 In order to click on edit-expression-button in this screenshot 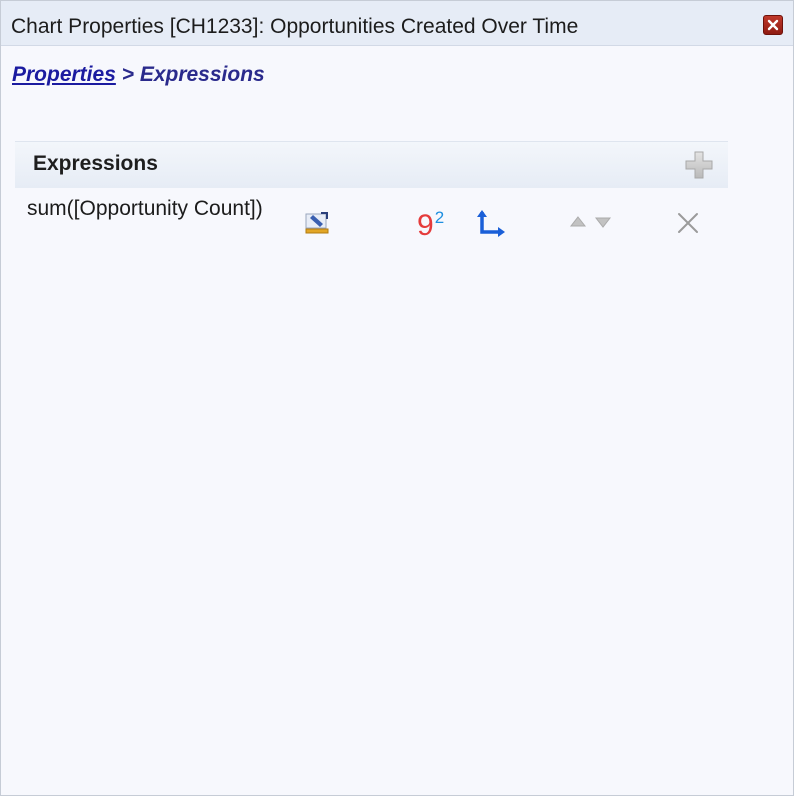, I will do `click(317, 223)`.